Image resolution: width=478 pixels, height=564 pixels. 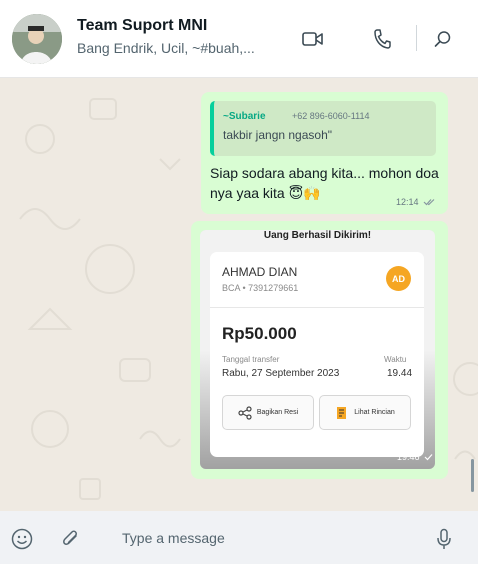 I want to click on message-time: 19:46, so click(x=408, y=457).